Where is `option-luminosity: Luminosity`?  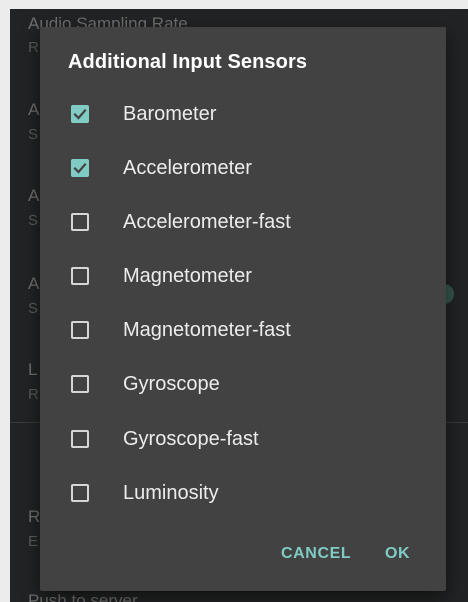 option-luminosity: Luminosity is located at coordinates (243, 493).